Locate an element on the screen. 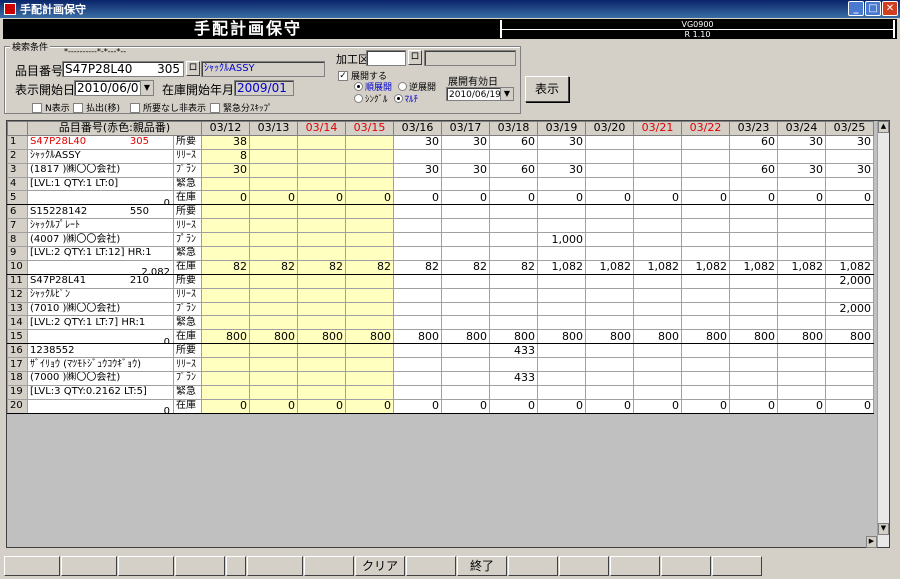 Image resolution: width=900 pixels, height=579 pixels. item-info-cell: (7010 )㈱〇〇会社) is located at coordinates (100, 309).